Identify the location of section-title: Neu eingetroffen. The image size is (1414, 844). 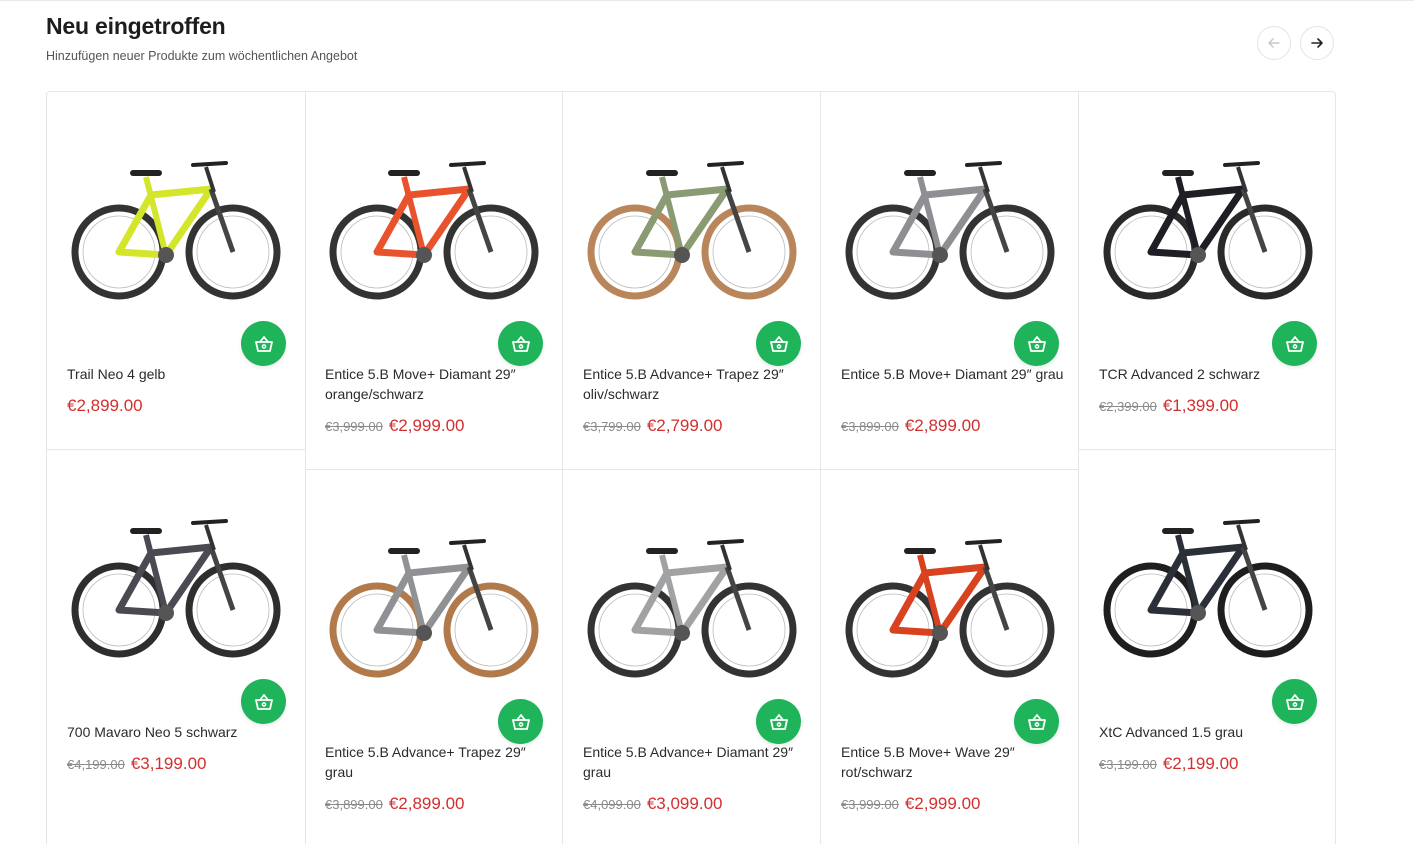
(136, 26).